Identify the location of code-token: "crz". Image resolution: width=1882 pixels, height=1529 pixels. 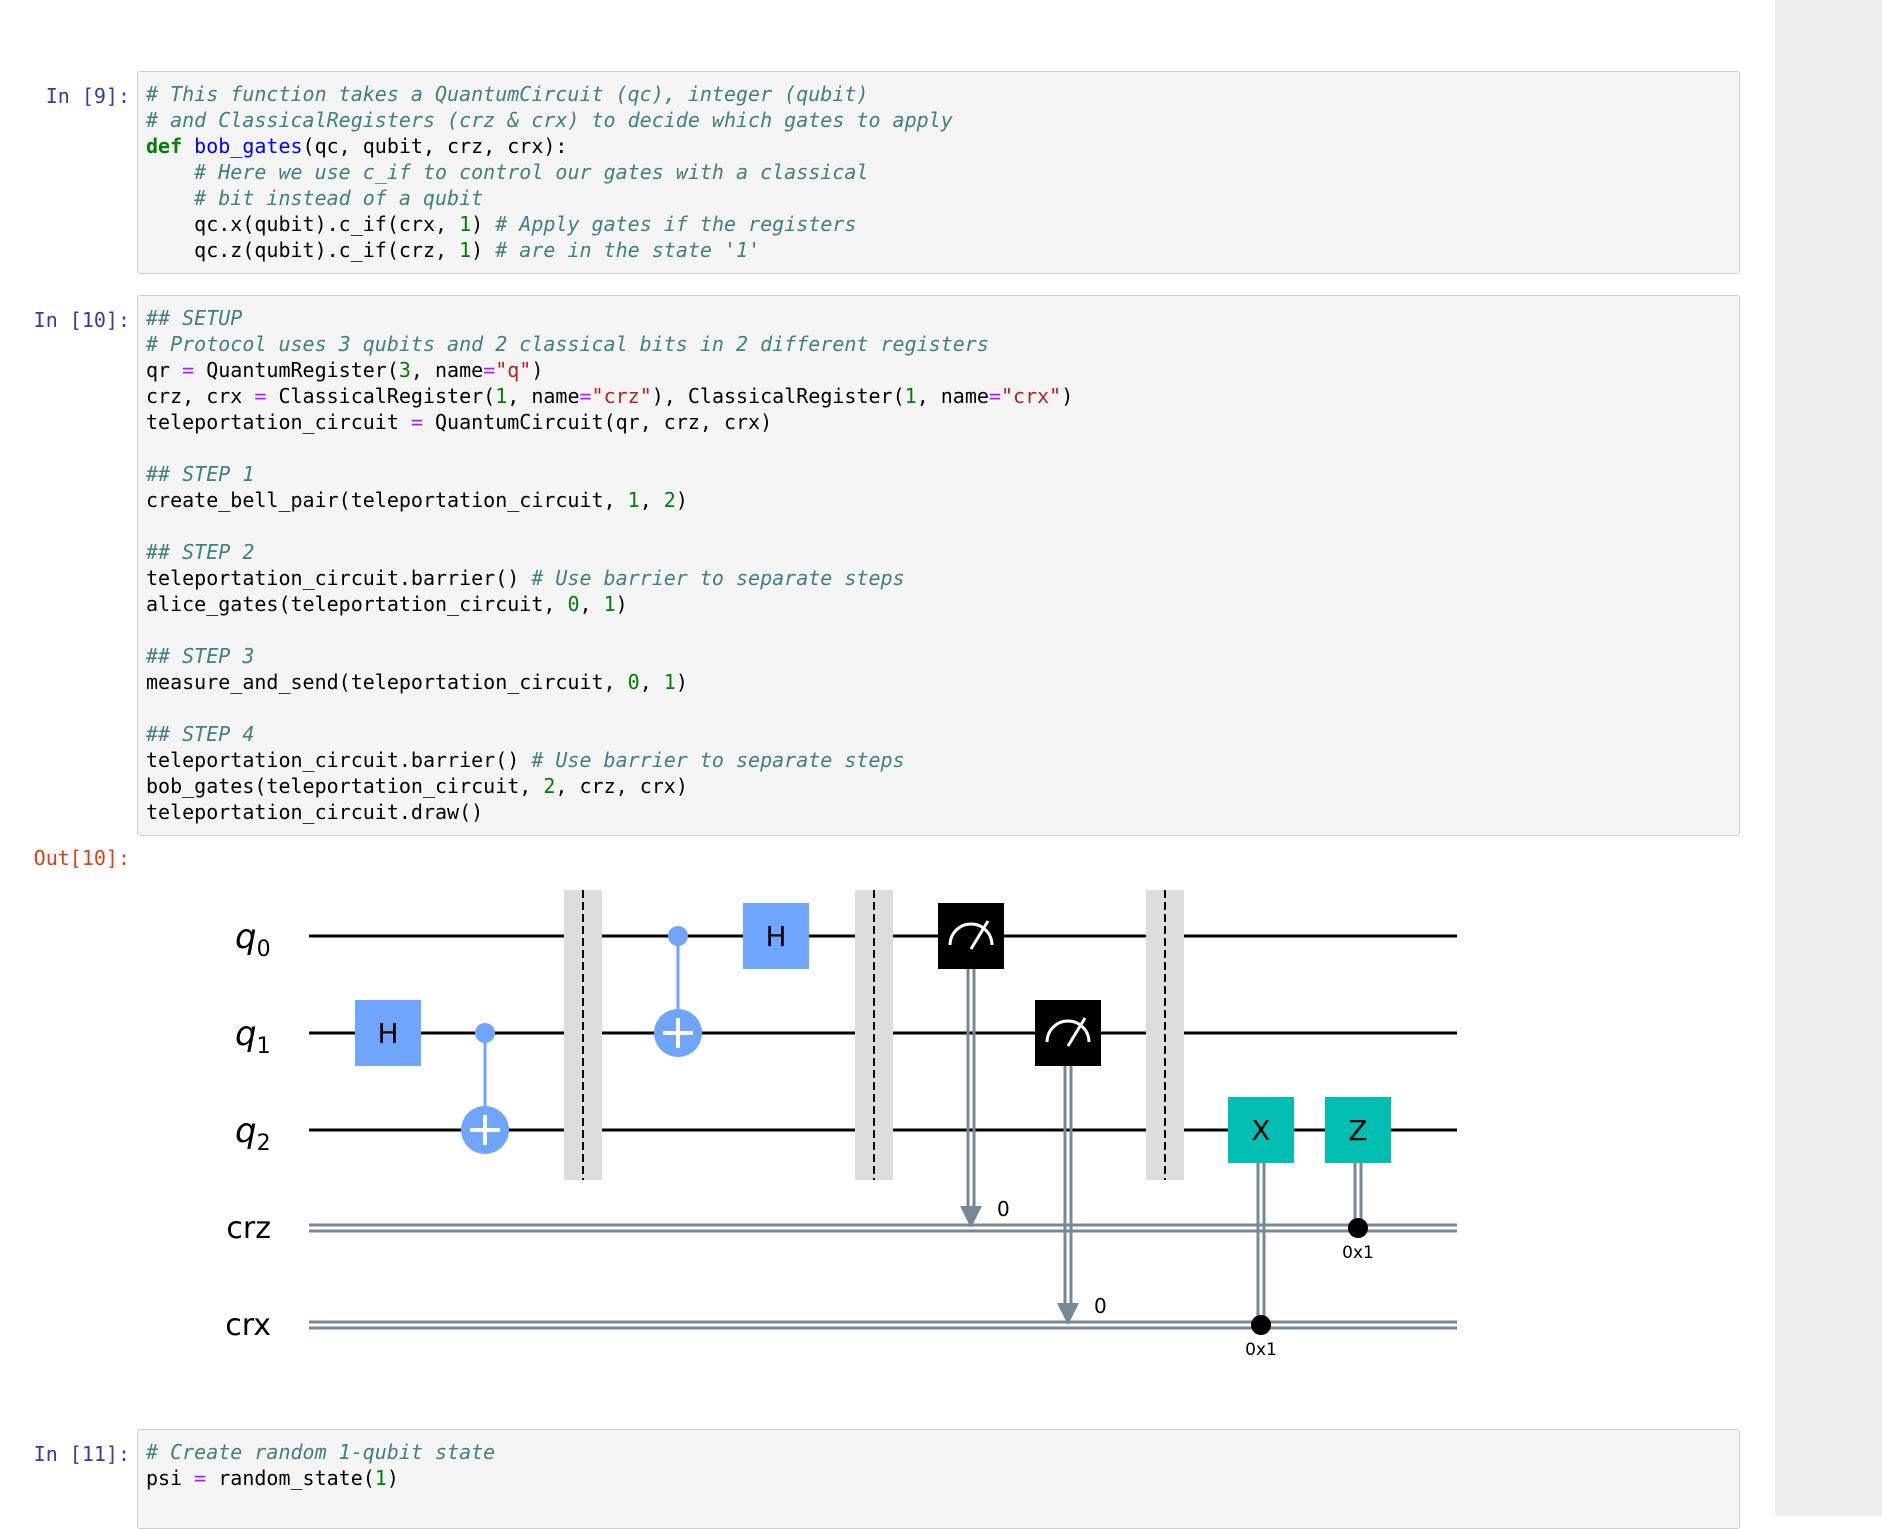
(621, 396).